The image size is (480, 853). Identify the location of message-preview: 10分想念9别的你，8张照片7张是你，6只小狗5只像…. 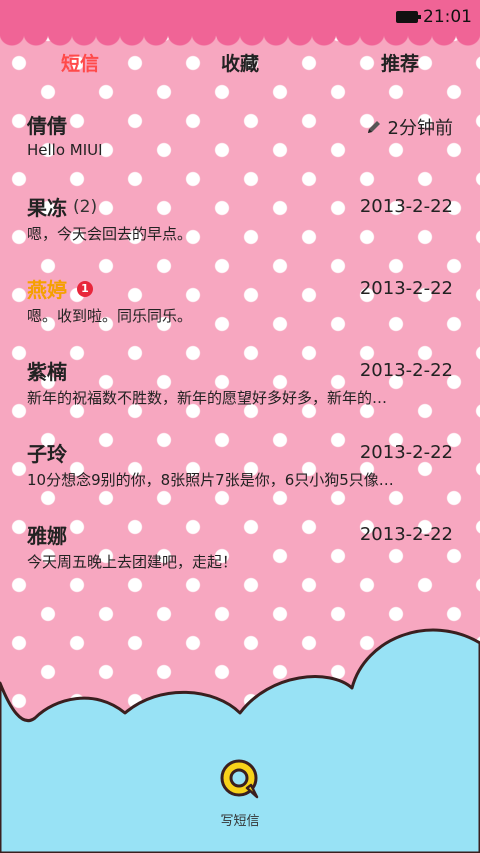
(210, 480).